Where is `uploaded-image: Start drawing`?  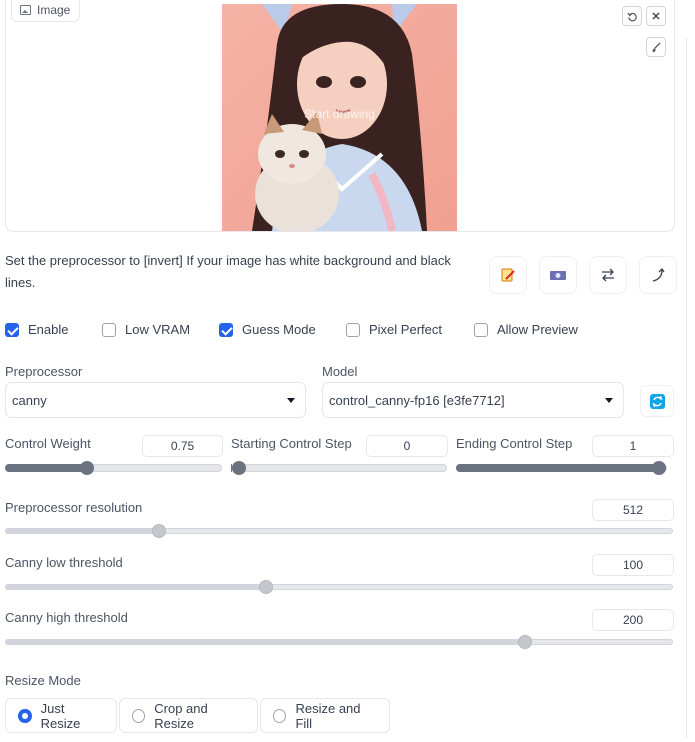
uploaded-image: Start drawing is located at coordinates (339, 117).